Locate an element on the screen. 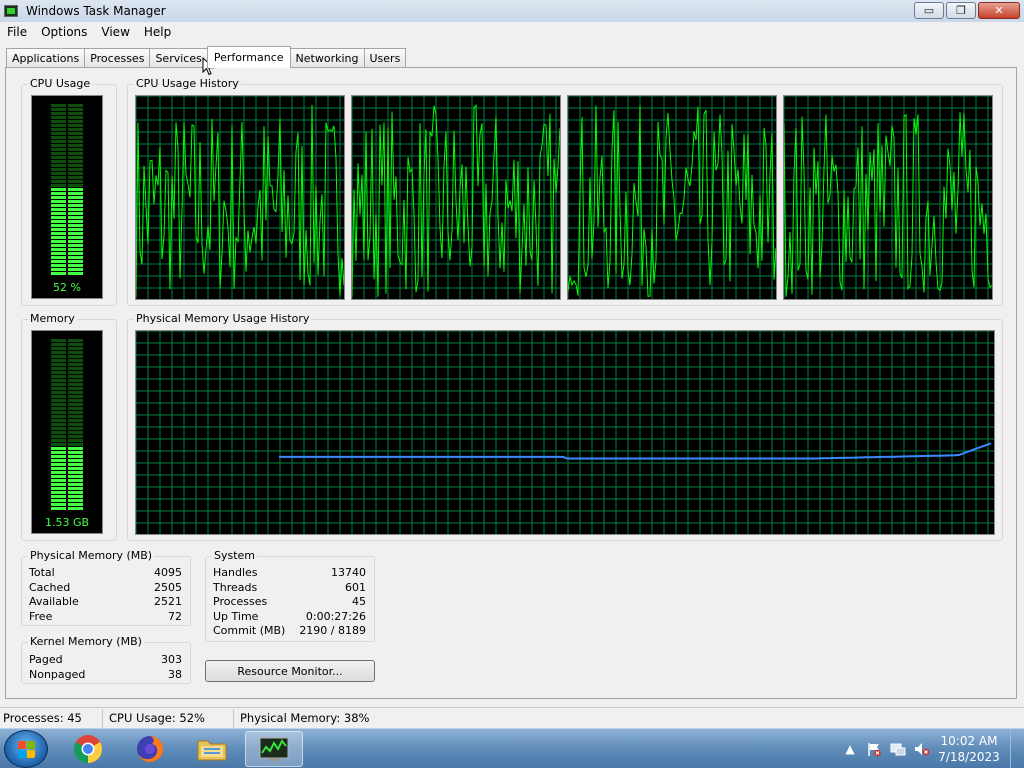 The width and height of the screenshot is (1024, 768). cpu-usage-title: CPU Usage is located at coordinates (60, 83).